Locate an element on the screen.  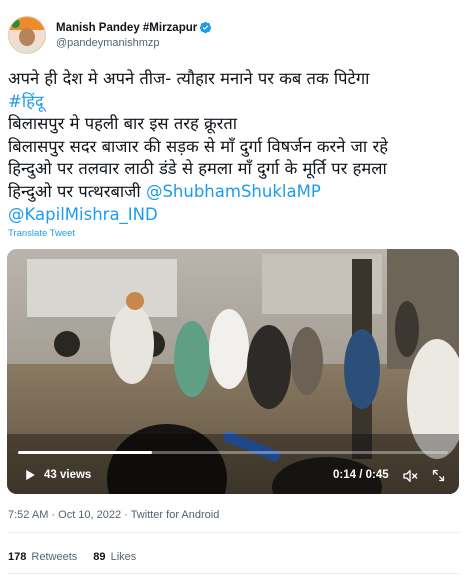
tweet-stats: 178 Retweets 89 Likes is located at coordinates (80, 557).